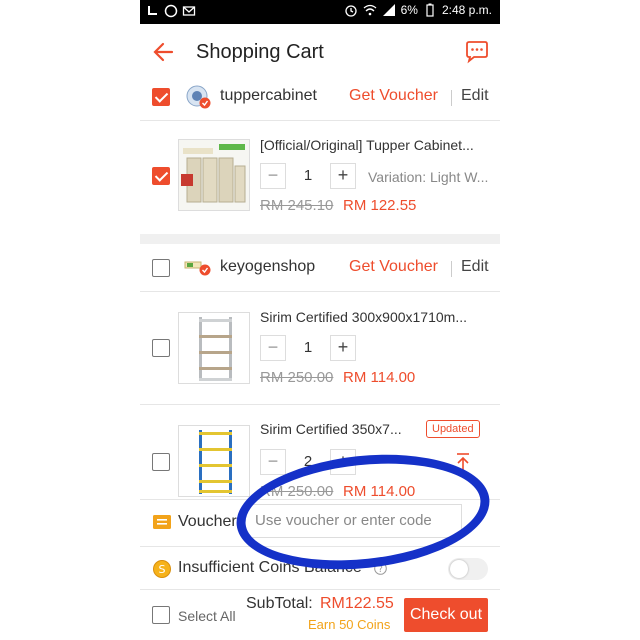 The image size is (640, 640). What do you see at coordinates (207, 616) in the screenshot?
I see `select-all-label: Select All` at bounding box center [207, 616].